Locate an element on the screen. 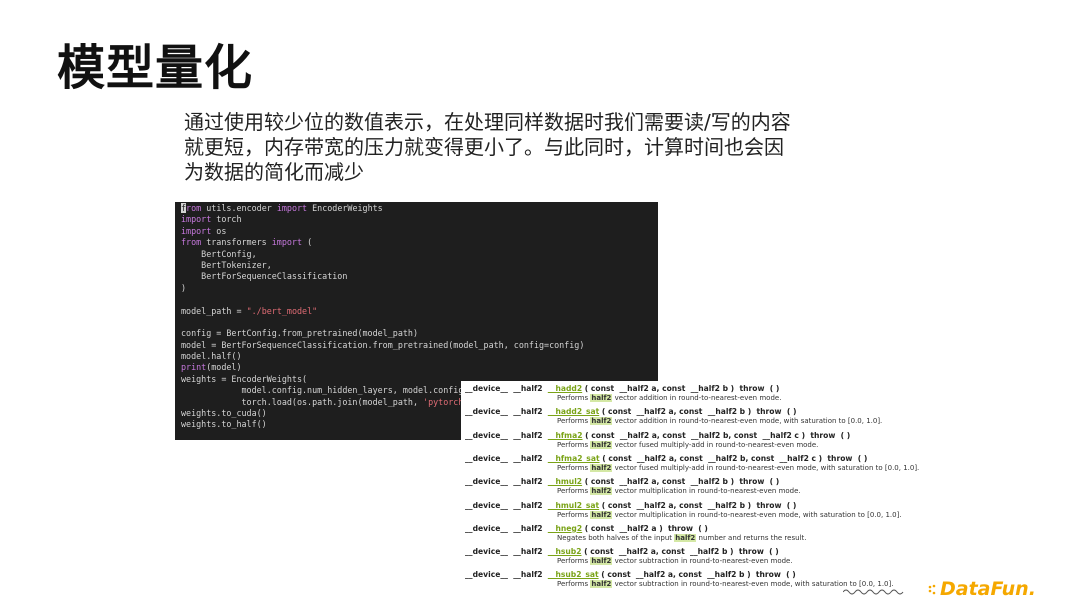 The width and height of the screenshot is (1080, 607). signature-args: ( const __half2 a ) throw ( ) is located at coordinates (645, 528).